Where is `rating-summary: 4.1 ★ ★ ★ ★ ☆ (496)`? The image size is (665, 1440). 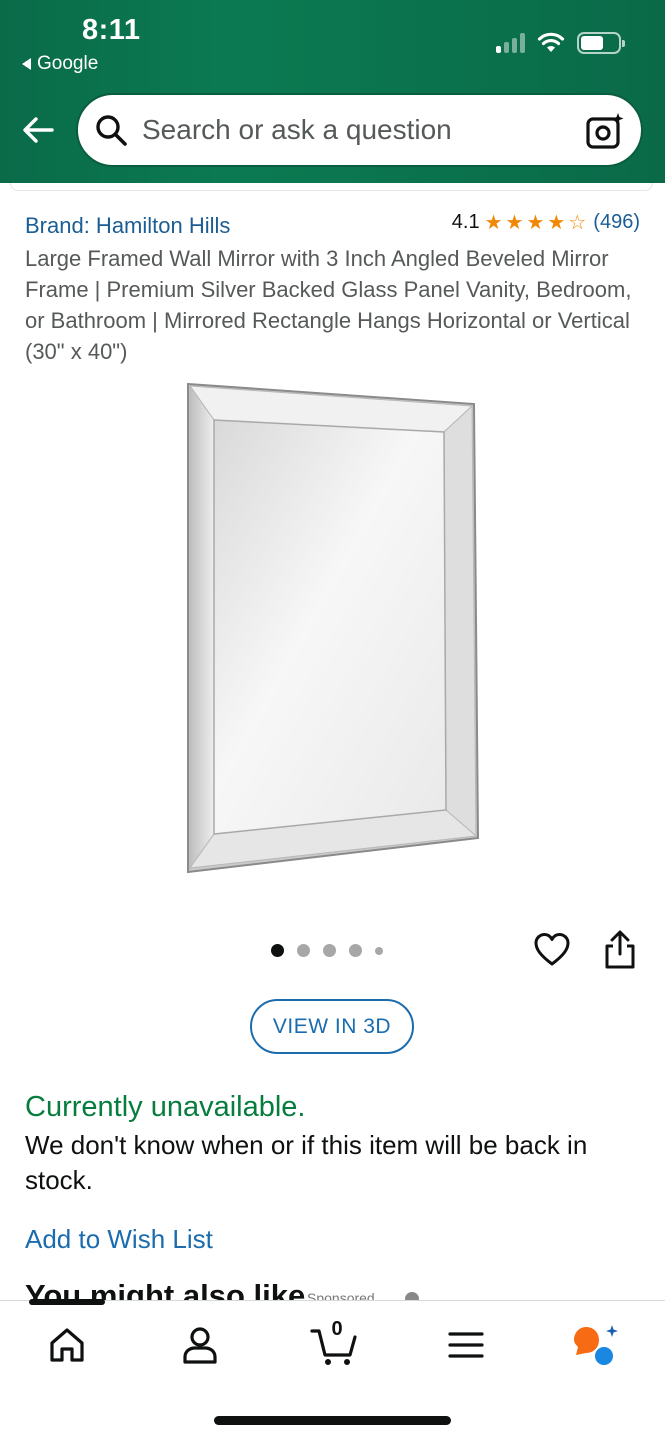
rating-summary: 4.1 ★ ★ ★ ★ ☆ (496) is located at coordinates (546, 222).